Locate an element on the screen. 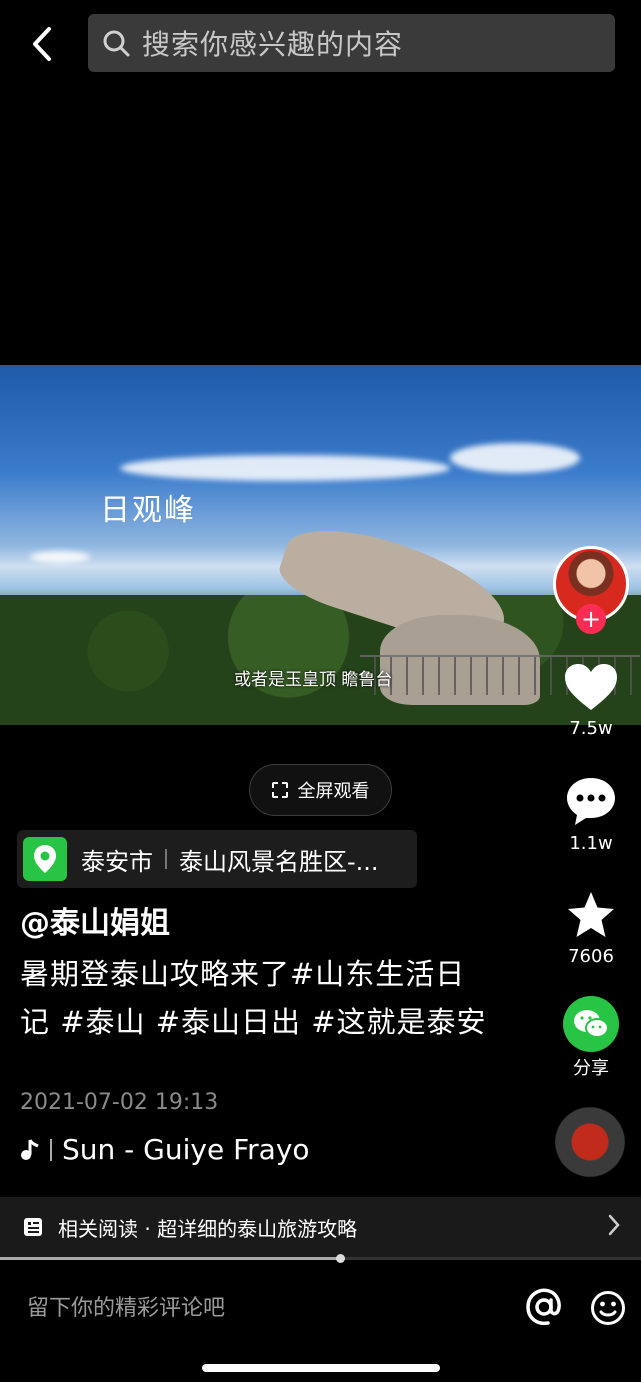 Image resolution: width=641 pixels, height=1382 pixels. share-label: 分享 is located at coordinates (591, 1068).